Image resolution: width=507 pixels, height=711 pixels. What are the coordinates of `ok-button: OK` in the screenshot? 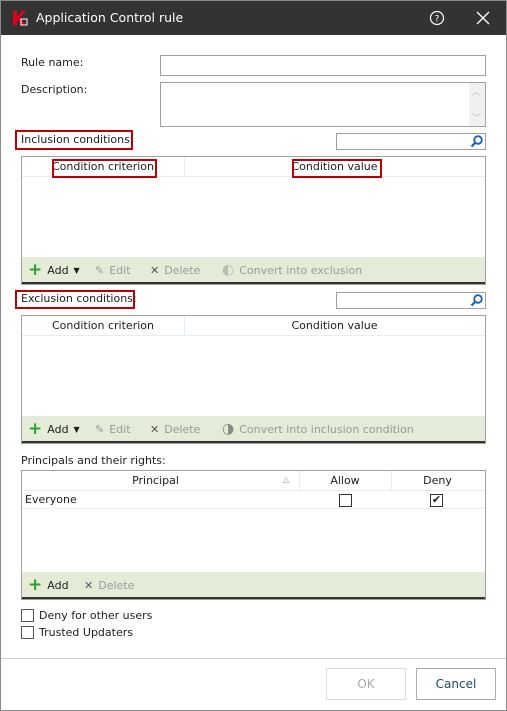 It's located at (366, 684).